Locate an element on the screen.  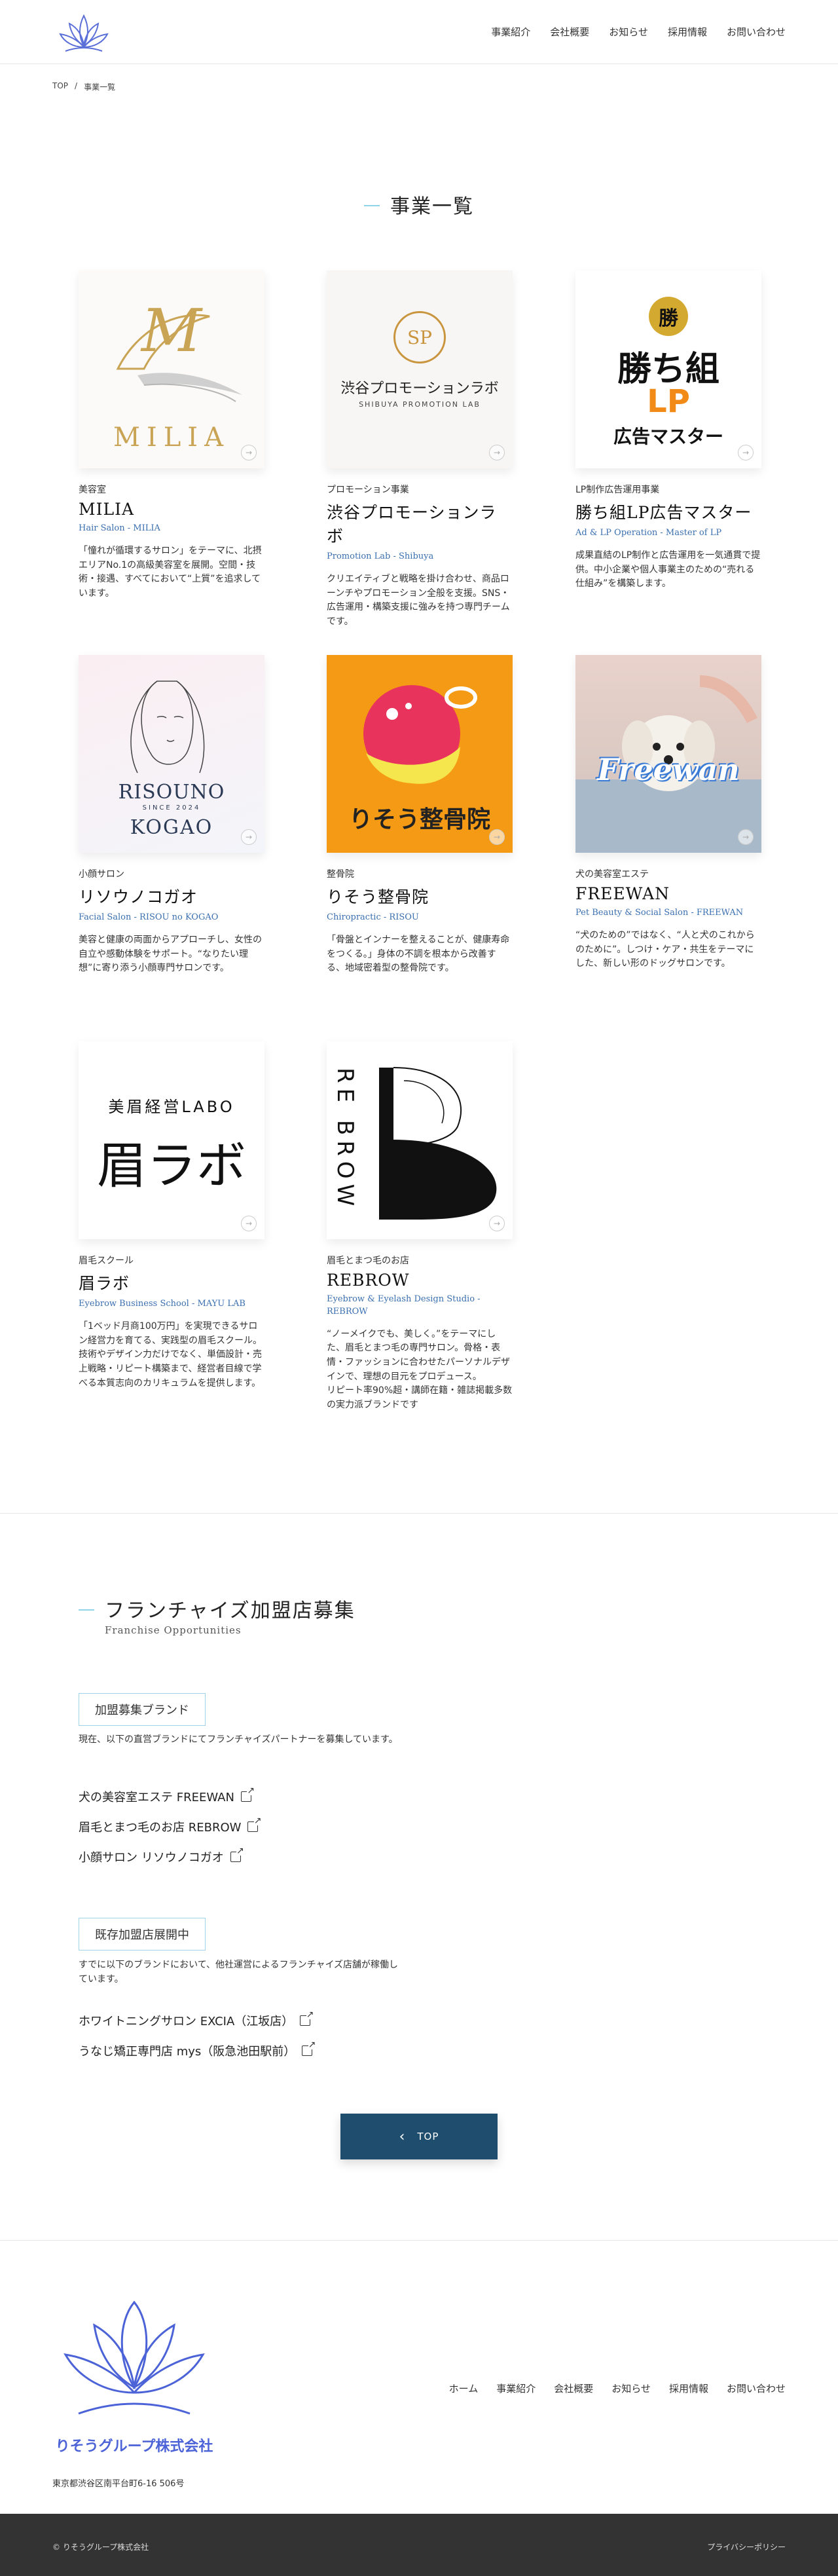
card-thumbnail: RE BROW → is located at coordinates (420, 1140).